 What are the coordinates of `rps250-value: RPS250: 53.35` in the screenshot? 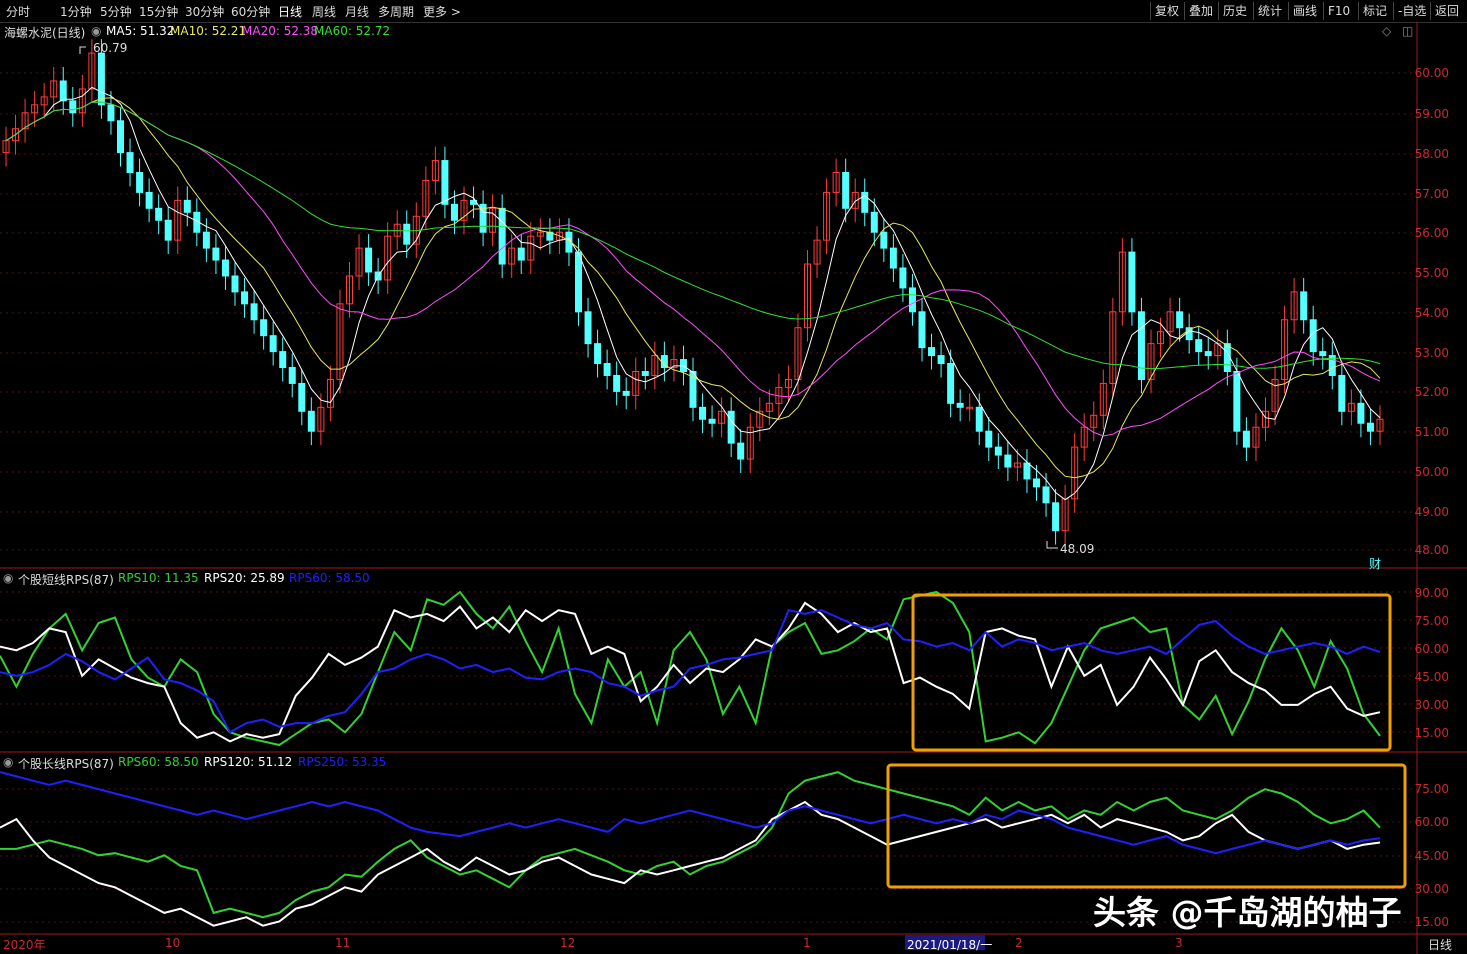 It's located at (342, 762).